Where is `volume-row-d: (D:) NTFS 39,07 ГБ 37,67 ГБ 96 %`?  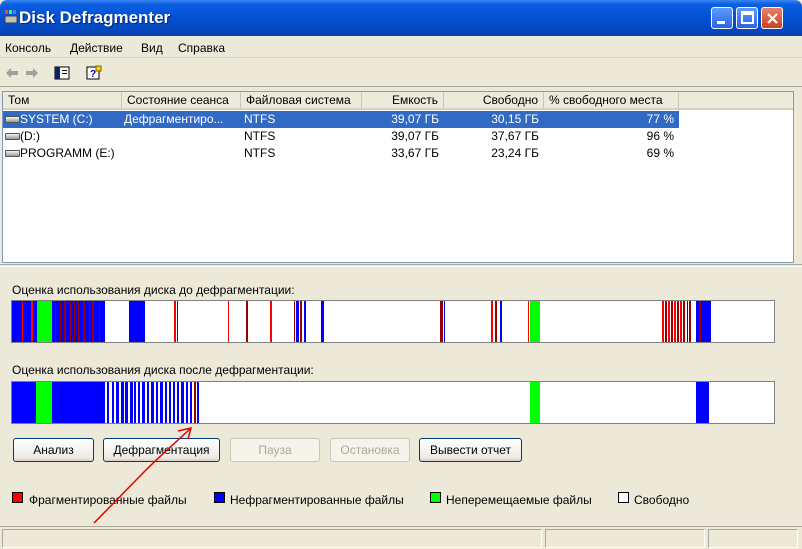 volume-row-d: (D:) NTFS 39,07 ГБ 37,67 ГБ 96 % is located at coordinates (341, 136).